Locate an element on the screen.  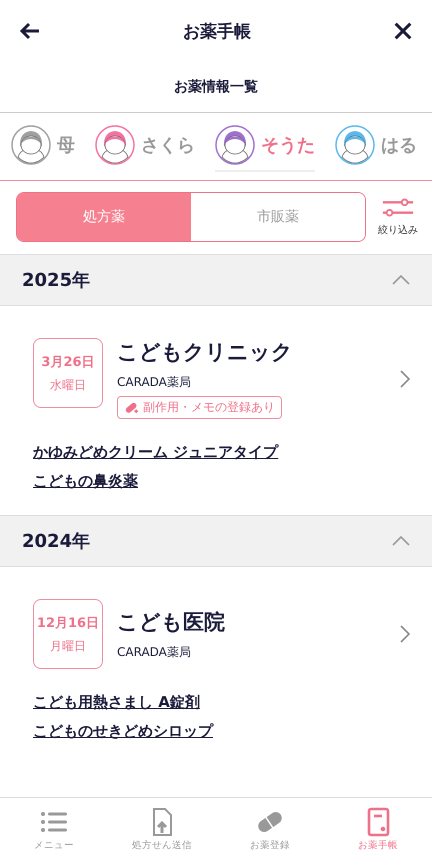
memo-tag: 副作用・メモの登録あり is located at coordinates (199, 407).